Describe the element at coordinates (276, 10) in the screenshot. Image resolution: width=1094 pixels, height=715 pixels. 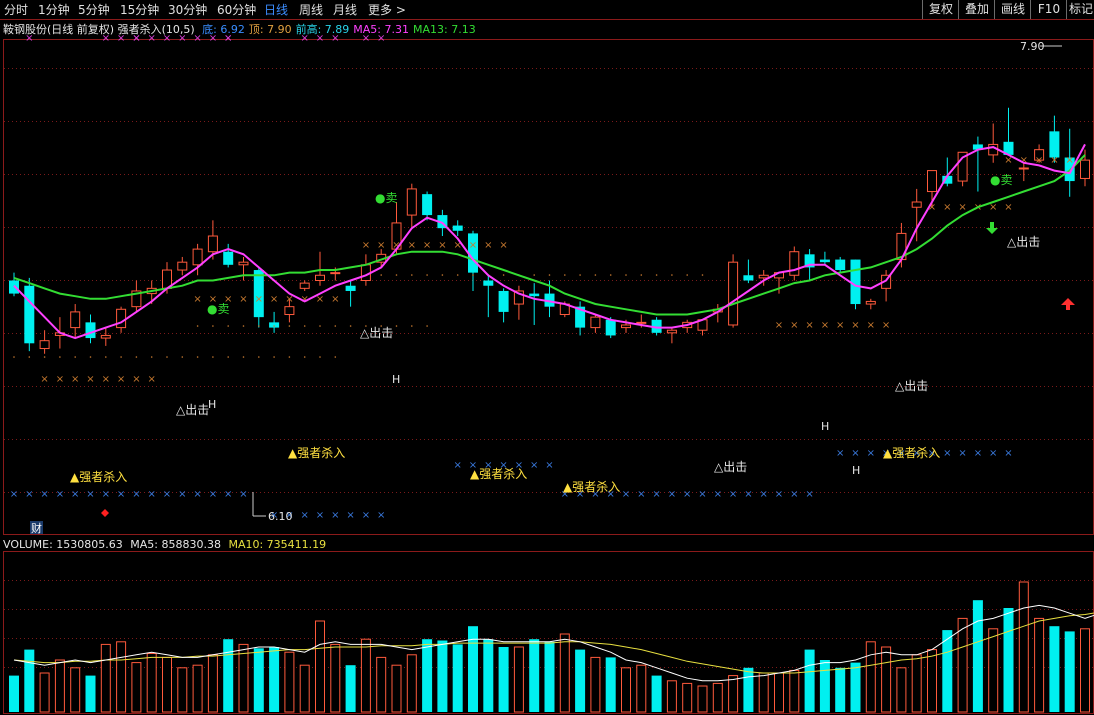
I see `period-tab-6: 日线` at that location.